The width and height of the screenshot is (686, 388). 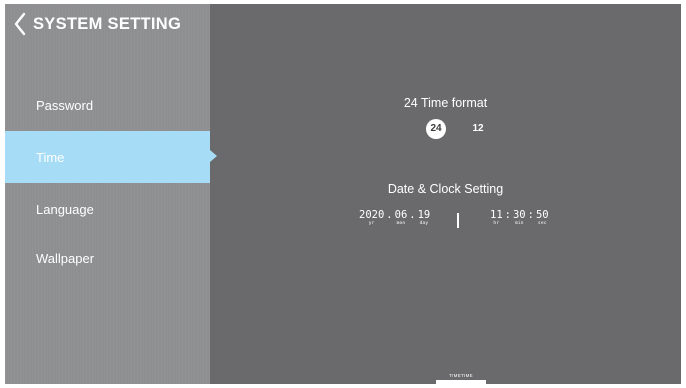 I want to click on footer-bar, so click(x=461, y=382).